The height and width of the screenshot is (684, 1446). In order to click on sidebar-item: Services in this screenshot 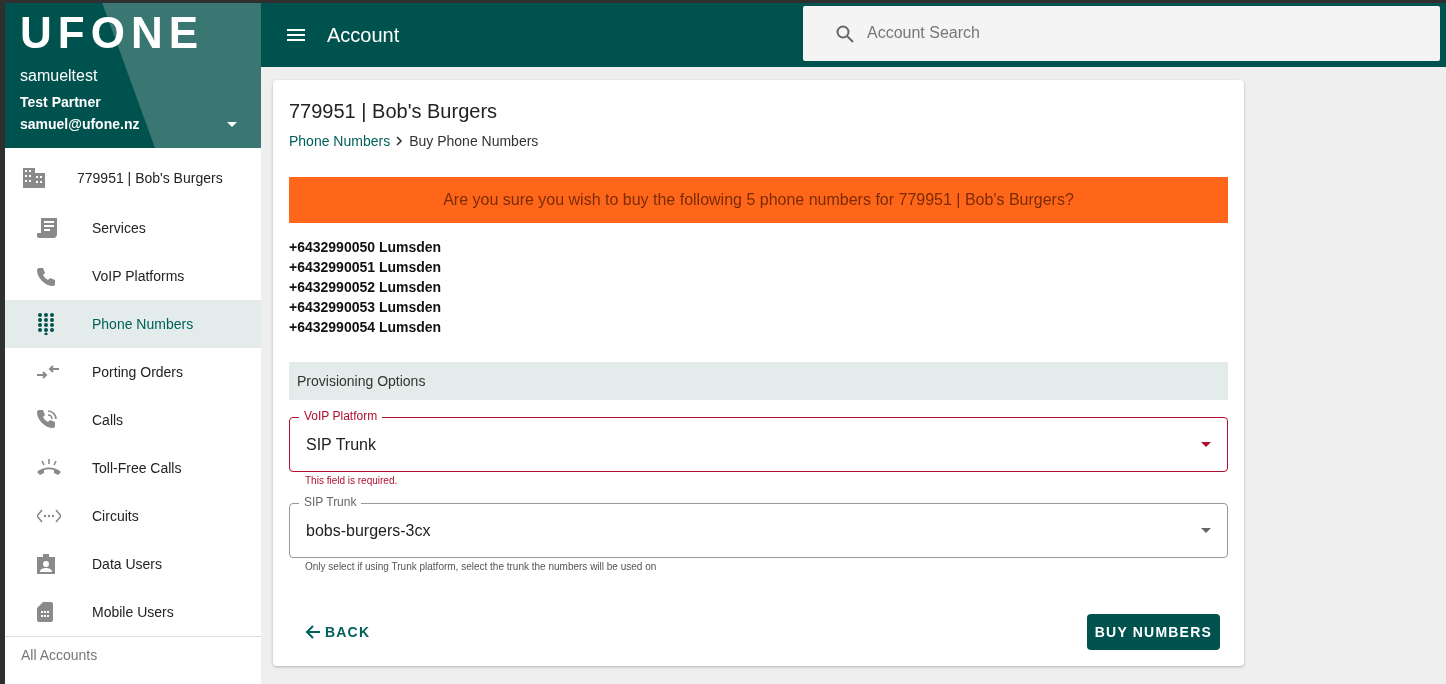, I will do `click(133, 228)`.